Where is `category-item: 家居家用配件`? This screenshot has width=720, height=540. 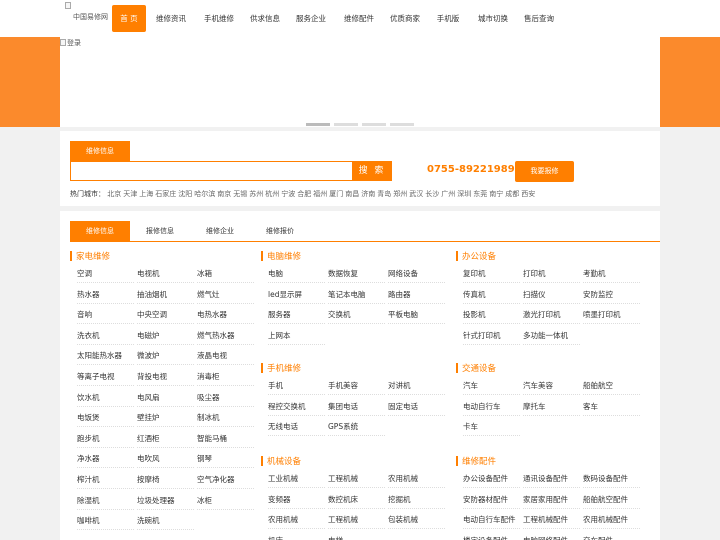
category-item: 家居家用配件 is located at coordinates (551, 499).